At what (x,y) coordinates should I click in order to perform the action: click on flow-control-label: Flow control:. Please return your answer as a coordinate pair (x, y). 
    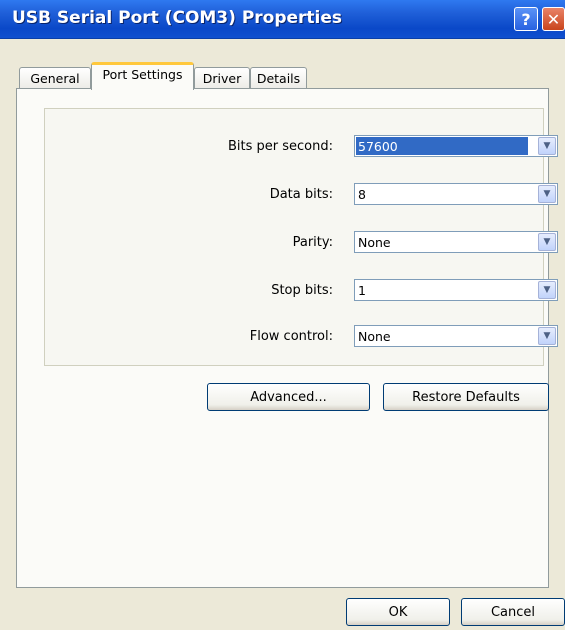
    Looking at the image, I should click on (291, 336).